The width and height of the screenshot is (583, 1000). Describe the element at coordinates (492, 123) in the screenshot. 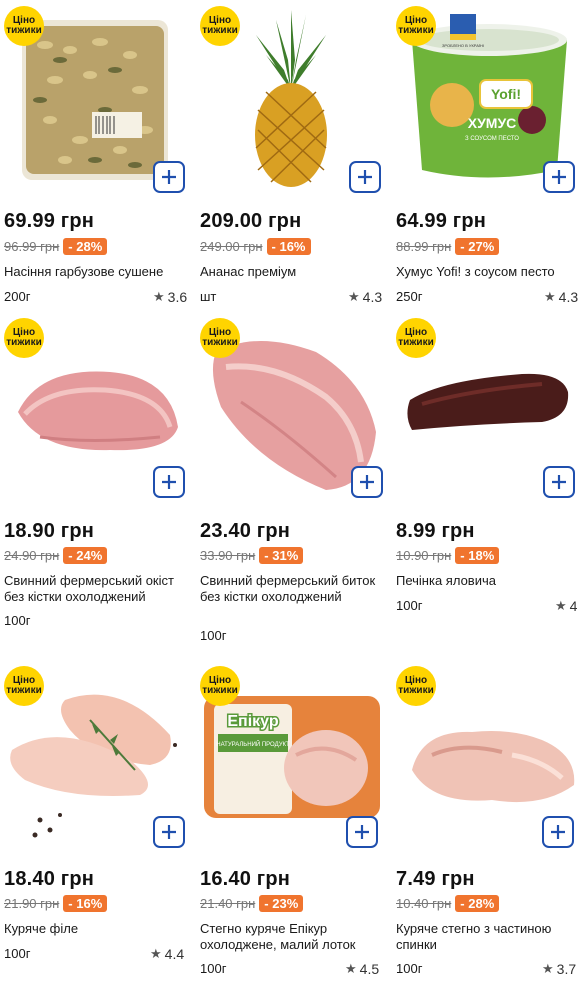

I see `pack-title: ХУМУС` at that location.